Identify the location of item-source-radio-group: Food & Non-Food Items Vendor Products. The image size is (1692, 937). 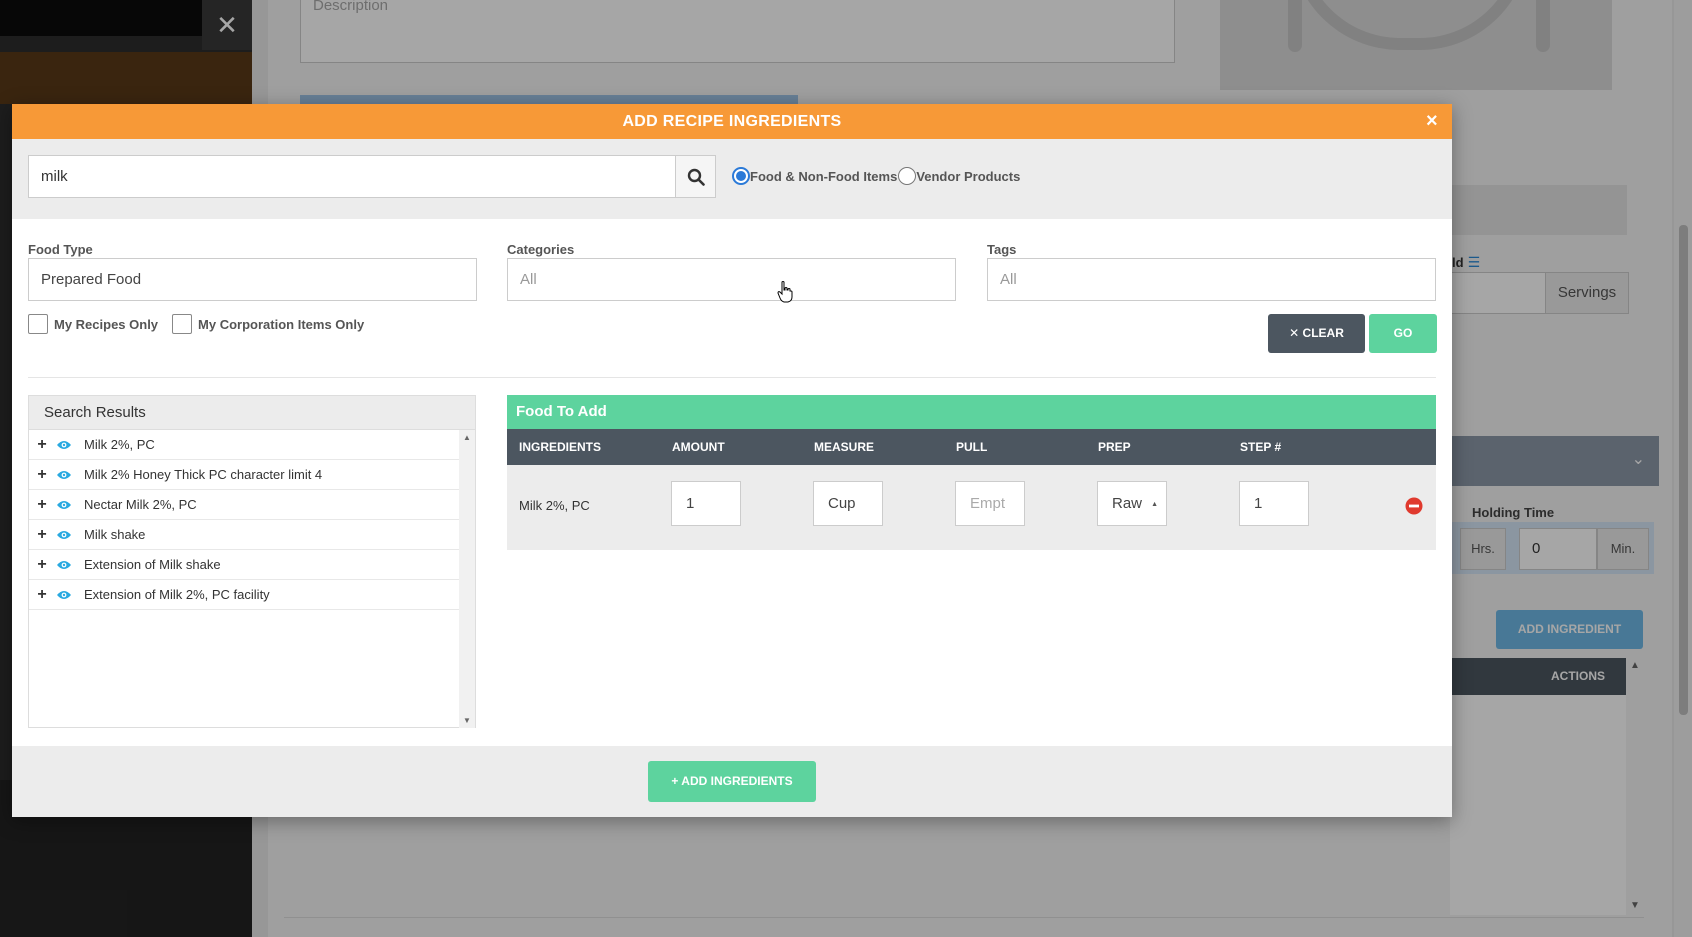
(876, 176).